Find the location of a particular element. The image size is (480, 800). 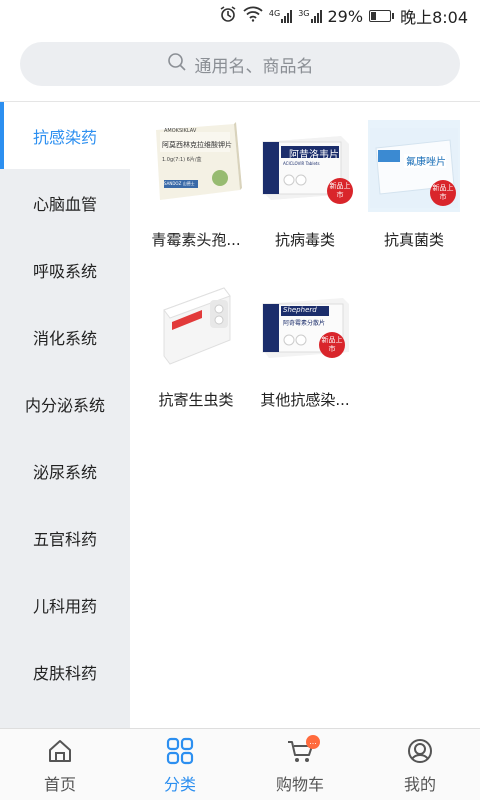

tab-profile: 我的 is located at coordinates (420, 764).